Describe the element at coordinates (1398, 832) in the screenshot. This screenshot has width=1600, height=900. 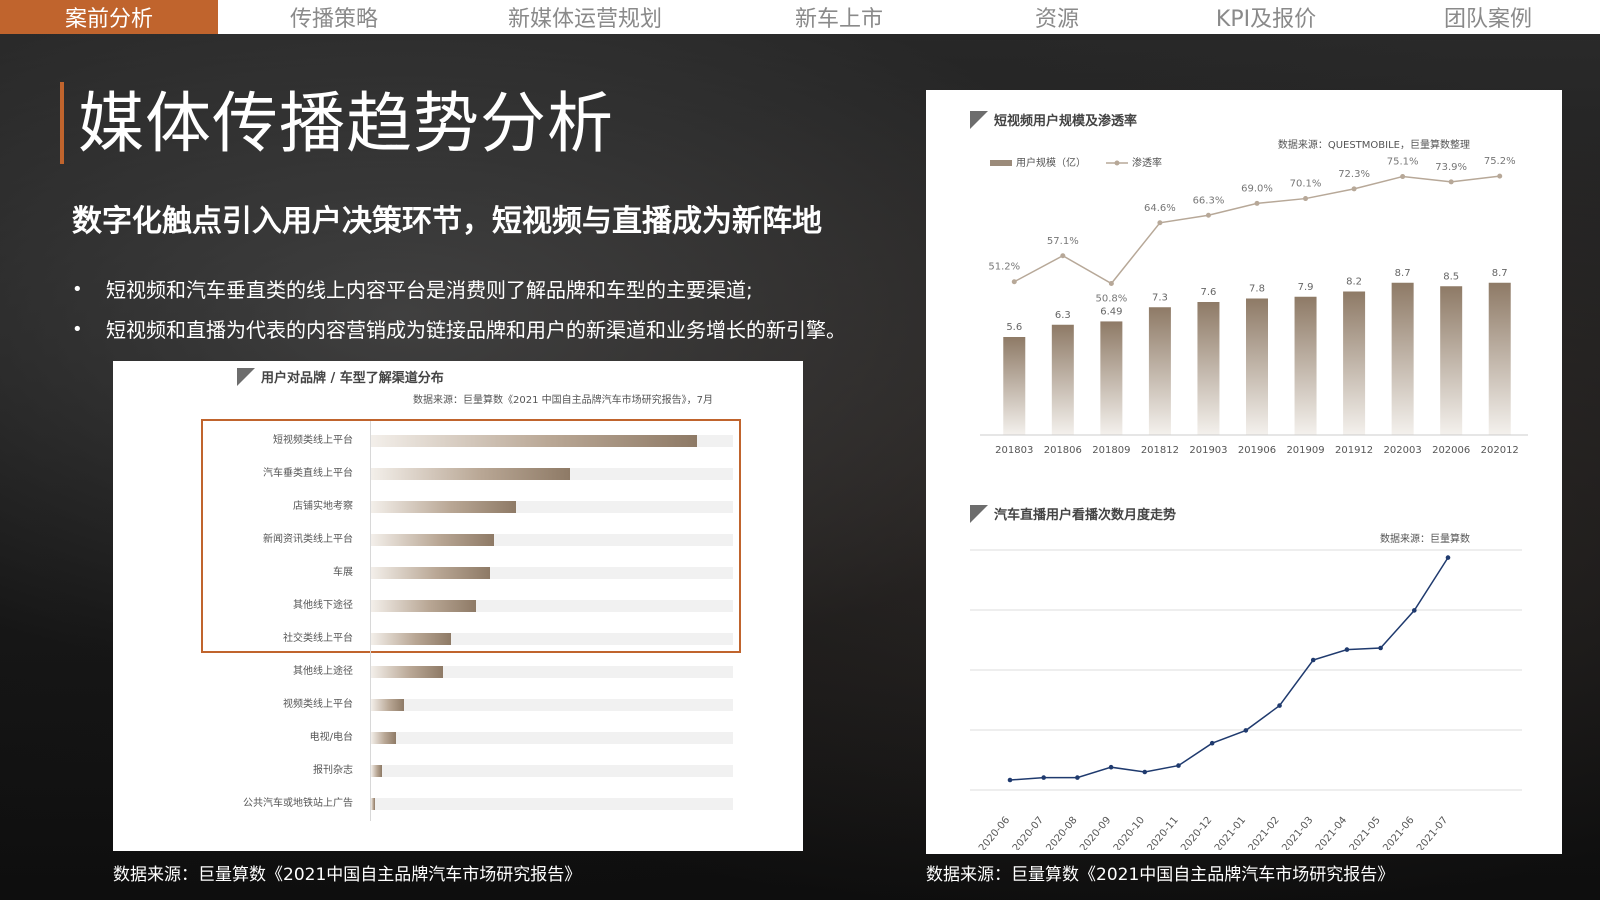
I see `x-tick-label: 2021-06` at that location.